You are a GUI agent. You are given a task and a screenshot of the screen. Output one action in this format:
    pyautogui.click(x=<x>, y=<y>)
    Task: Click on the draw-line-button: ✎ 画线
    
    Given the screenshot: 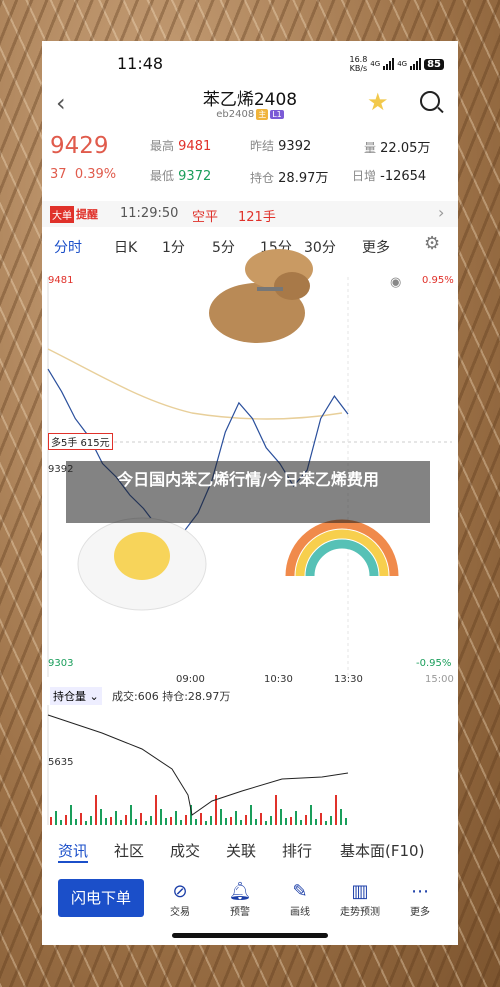 What is the action you would take?
    pyautogui.click(x=300, y=899)
    